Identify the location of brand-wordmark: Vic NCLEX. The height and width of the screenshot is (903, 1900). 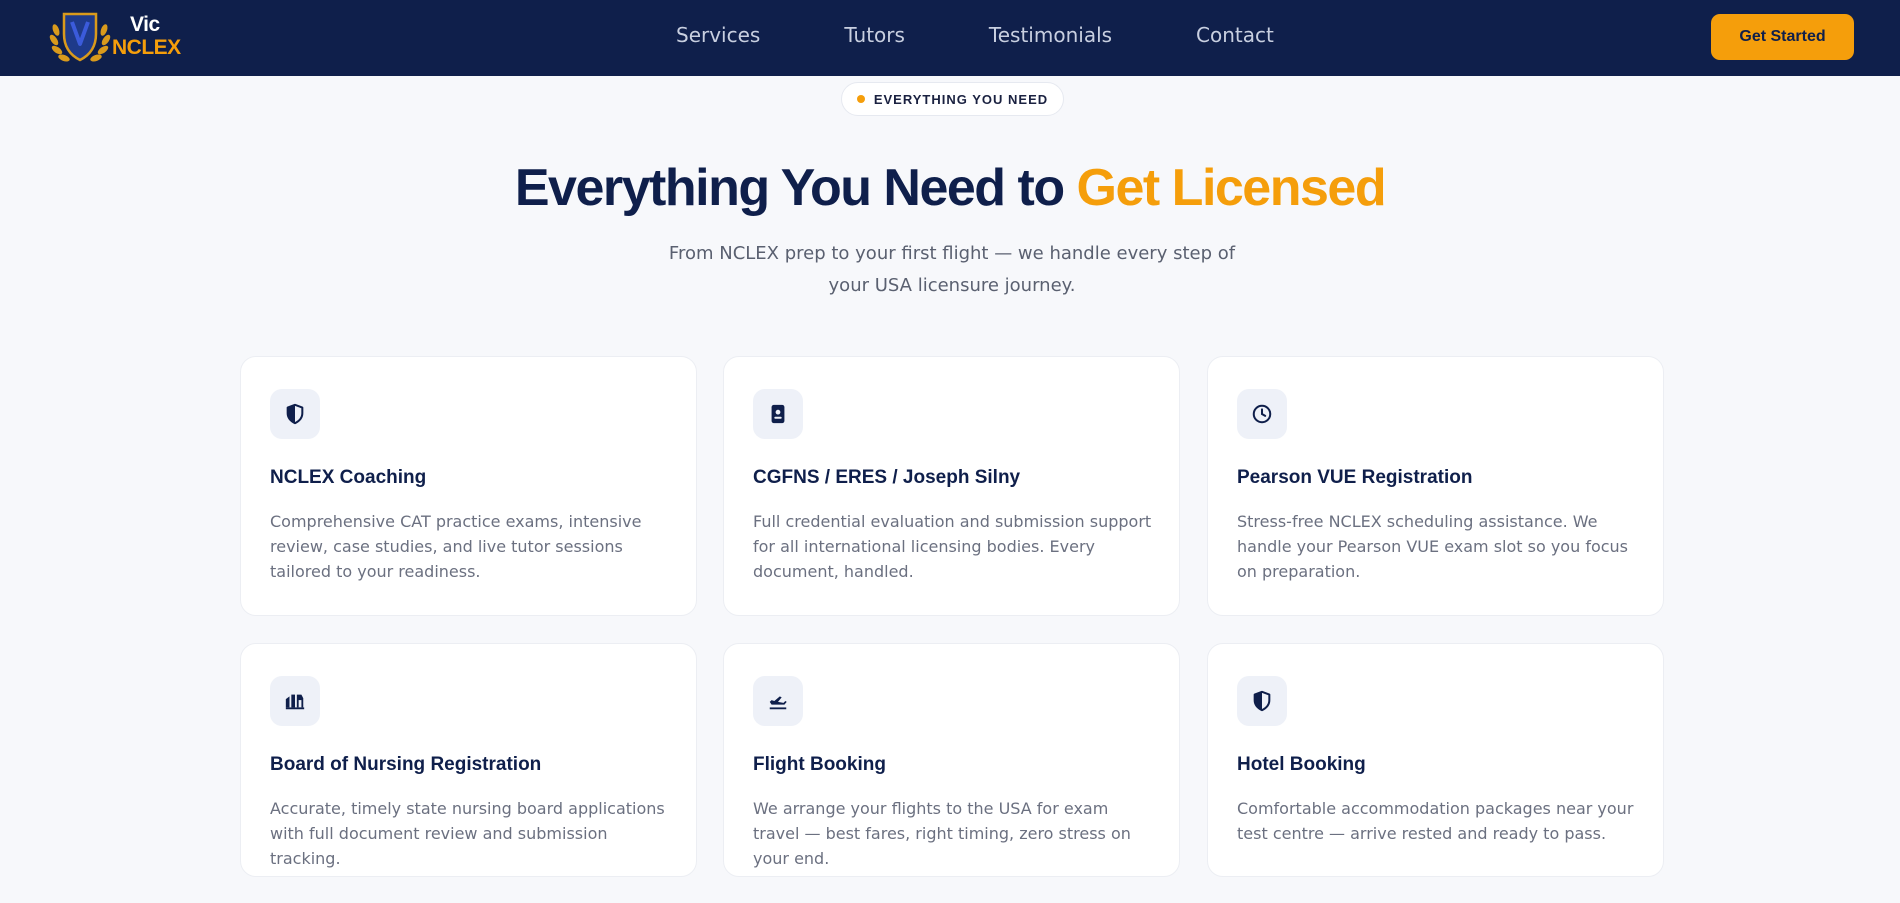
(146, 36).